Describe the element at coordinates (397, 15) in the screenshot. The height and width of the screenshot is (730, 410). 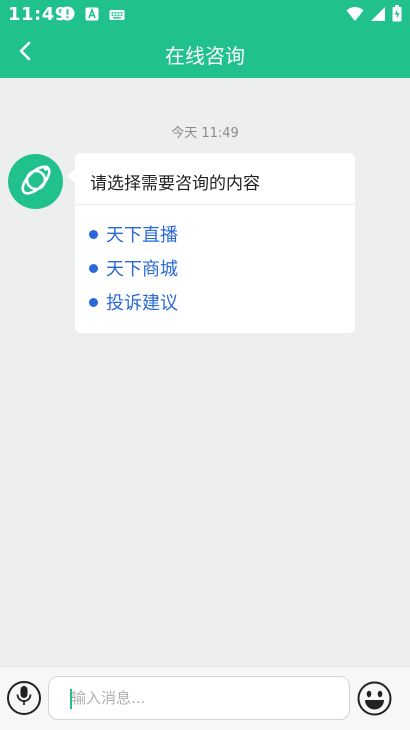
I see `battery-icon` at that location.